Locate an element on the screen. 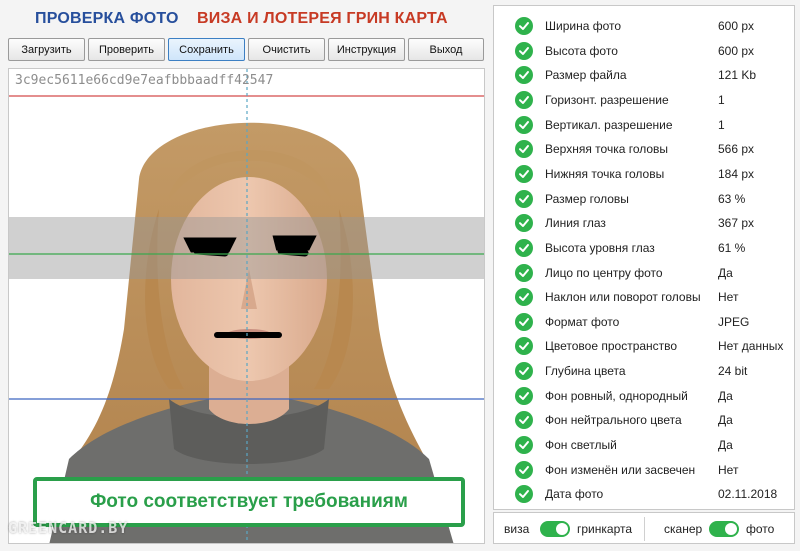  load-button: Загрузить is located at coordinates (46, 49).